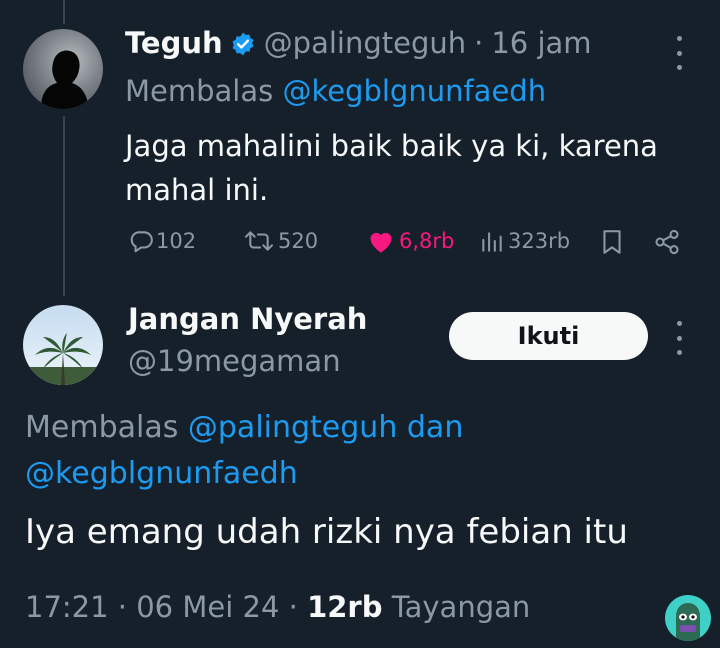 The width and height of the screenshot is (720, 648). I want to click on bookmark-icon, so click(612, 242).